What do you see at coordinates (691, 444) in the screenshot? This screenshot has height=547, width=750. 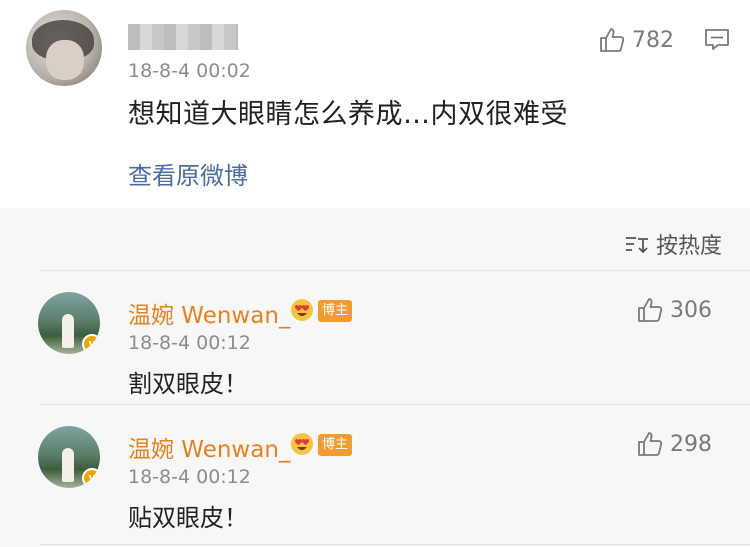 I see `comment-like-count: 298` at bounding box center [691, 444].